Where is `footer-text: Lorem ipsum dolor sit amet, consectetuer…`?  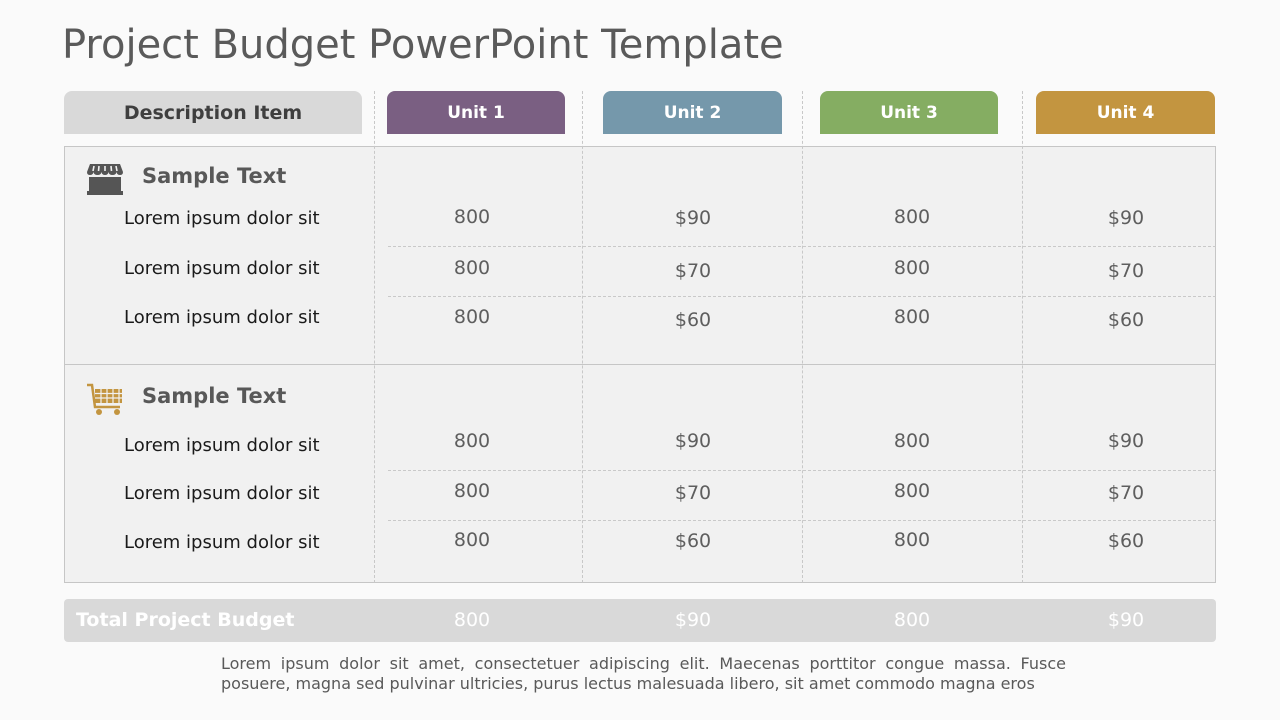
footer-text: Lorem ipsum dolor sit amet, consectetuer… is located at coordinates (643, 673).